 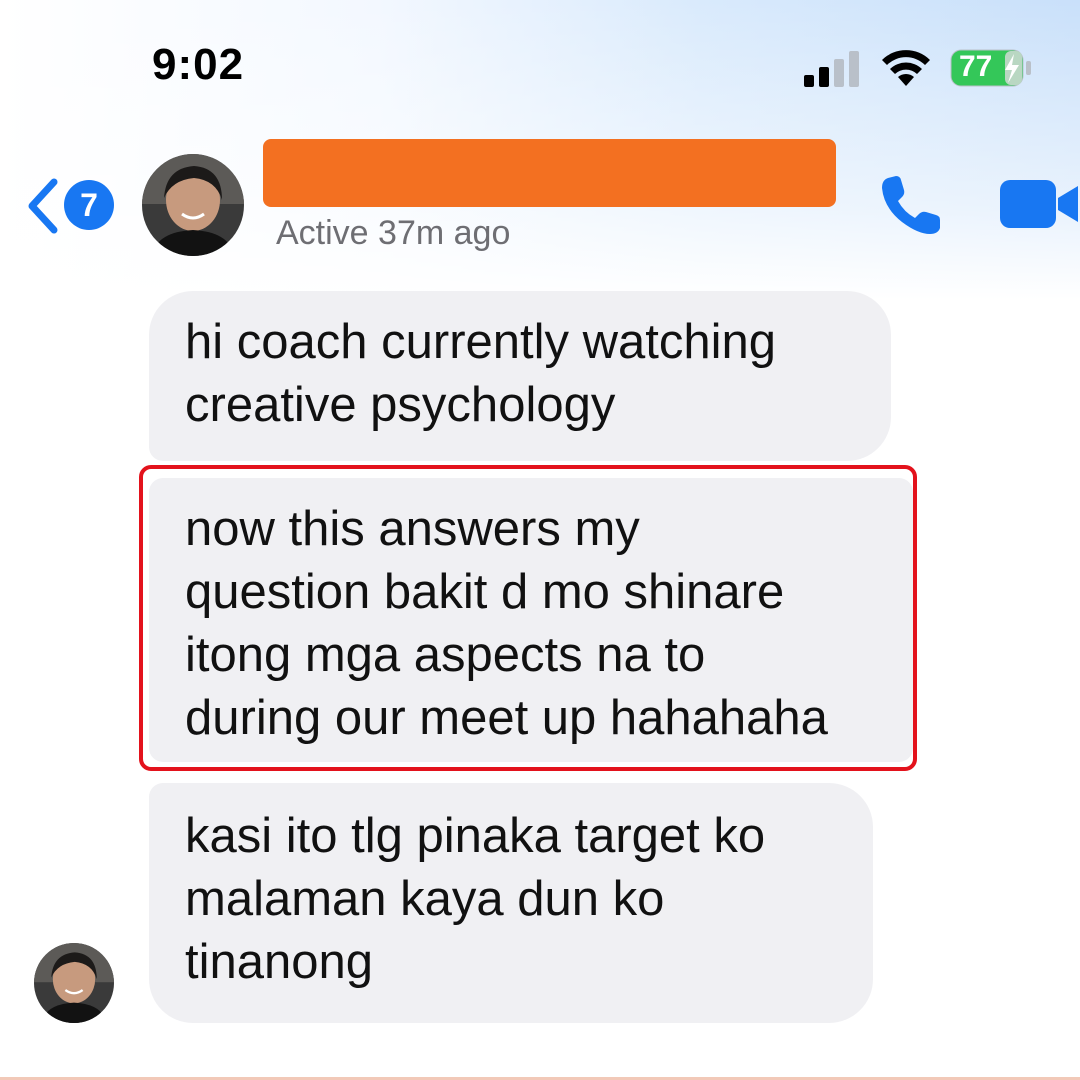 What do you see at coordinates (906, 68) in the screenshot?
I see `wifi-icon` at bounding box center [906, 68].